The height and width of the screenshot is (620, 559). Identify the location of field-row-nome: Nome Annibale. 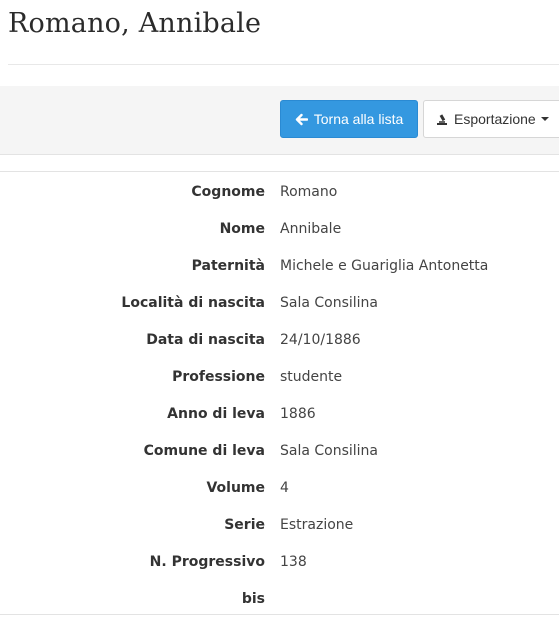
(279, 228).